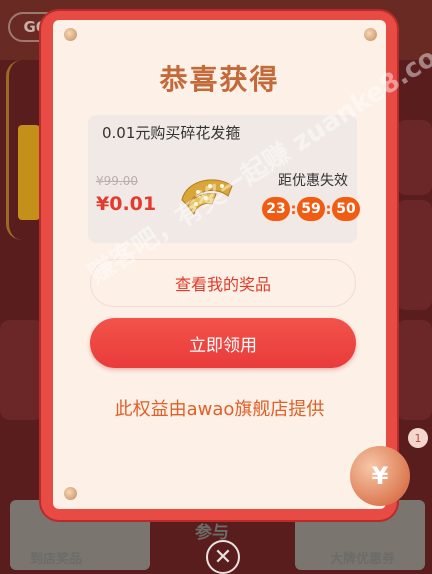 The height and width of the screenshot is (574, 432). Describe the element at coordinates (223, 557) in the screenshot. I see `close-icon: ✕` at that location.